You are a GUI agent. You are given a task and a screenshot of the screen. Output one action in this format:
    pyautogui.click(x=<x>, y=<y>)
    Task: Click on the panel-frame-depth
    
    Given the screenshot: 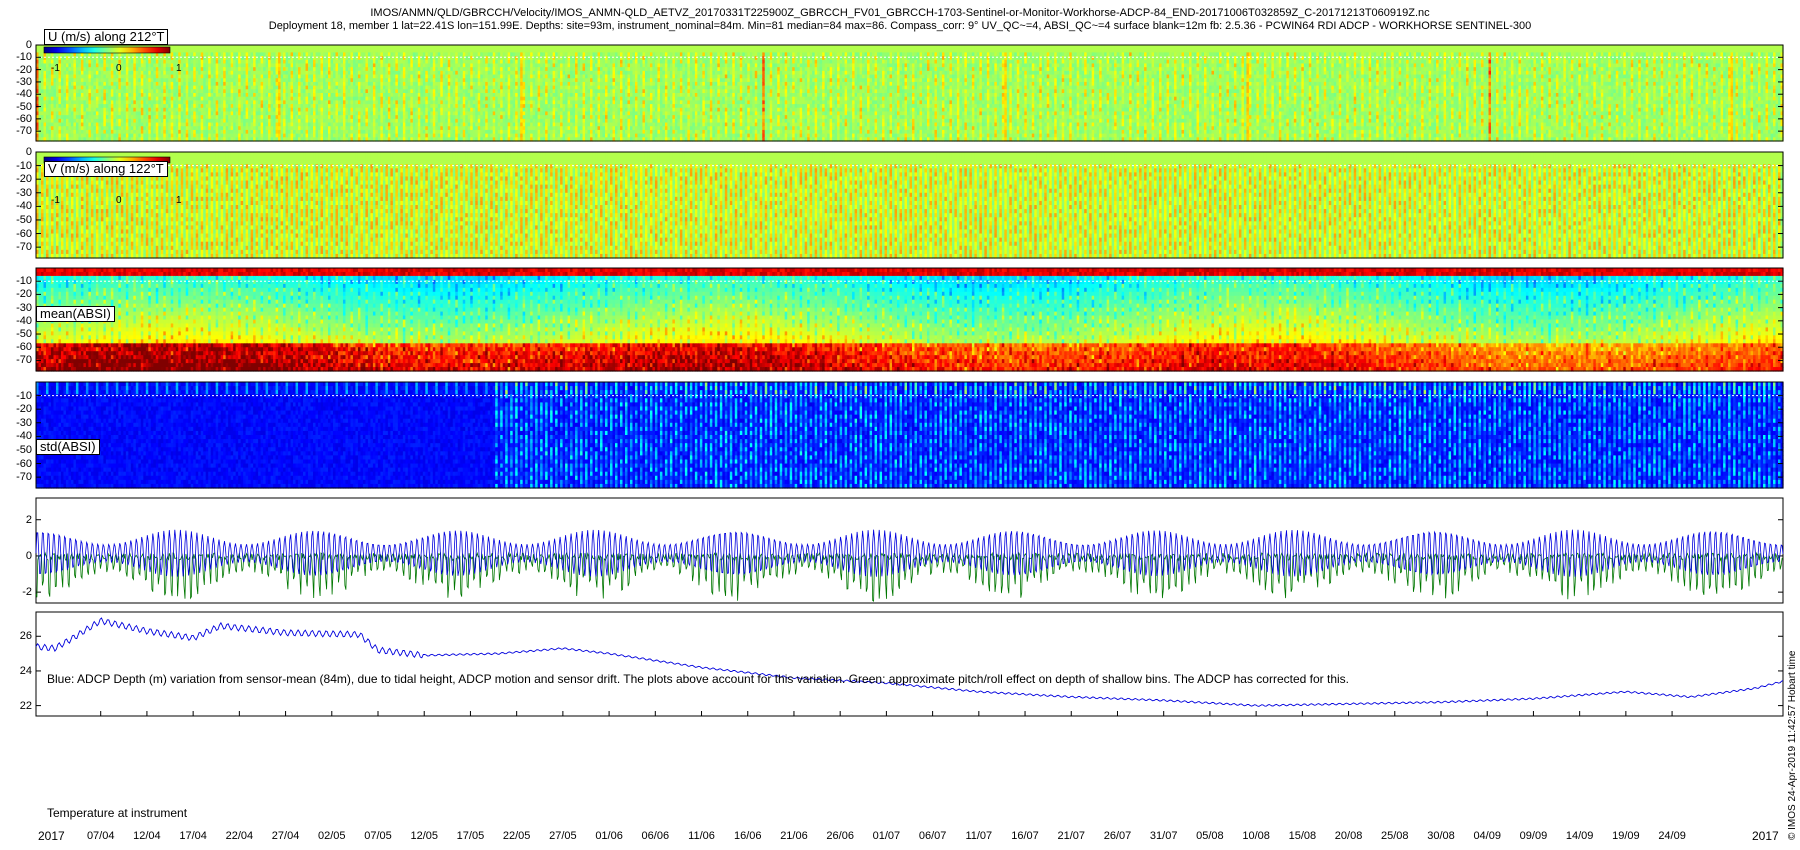 What is the action you would take?
    pyautogui.click(x=909, y=550)
    